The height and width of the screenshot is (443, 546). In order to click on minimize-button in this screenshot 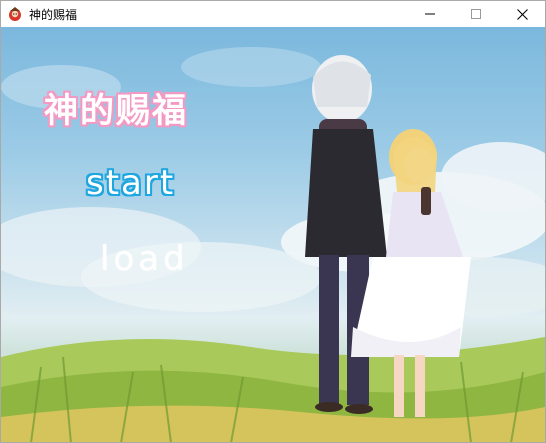, I will do `click(430, 14)`.